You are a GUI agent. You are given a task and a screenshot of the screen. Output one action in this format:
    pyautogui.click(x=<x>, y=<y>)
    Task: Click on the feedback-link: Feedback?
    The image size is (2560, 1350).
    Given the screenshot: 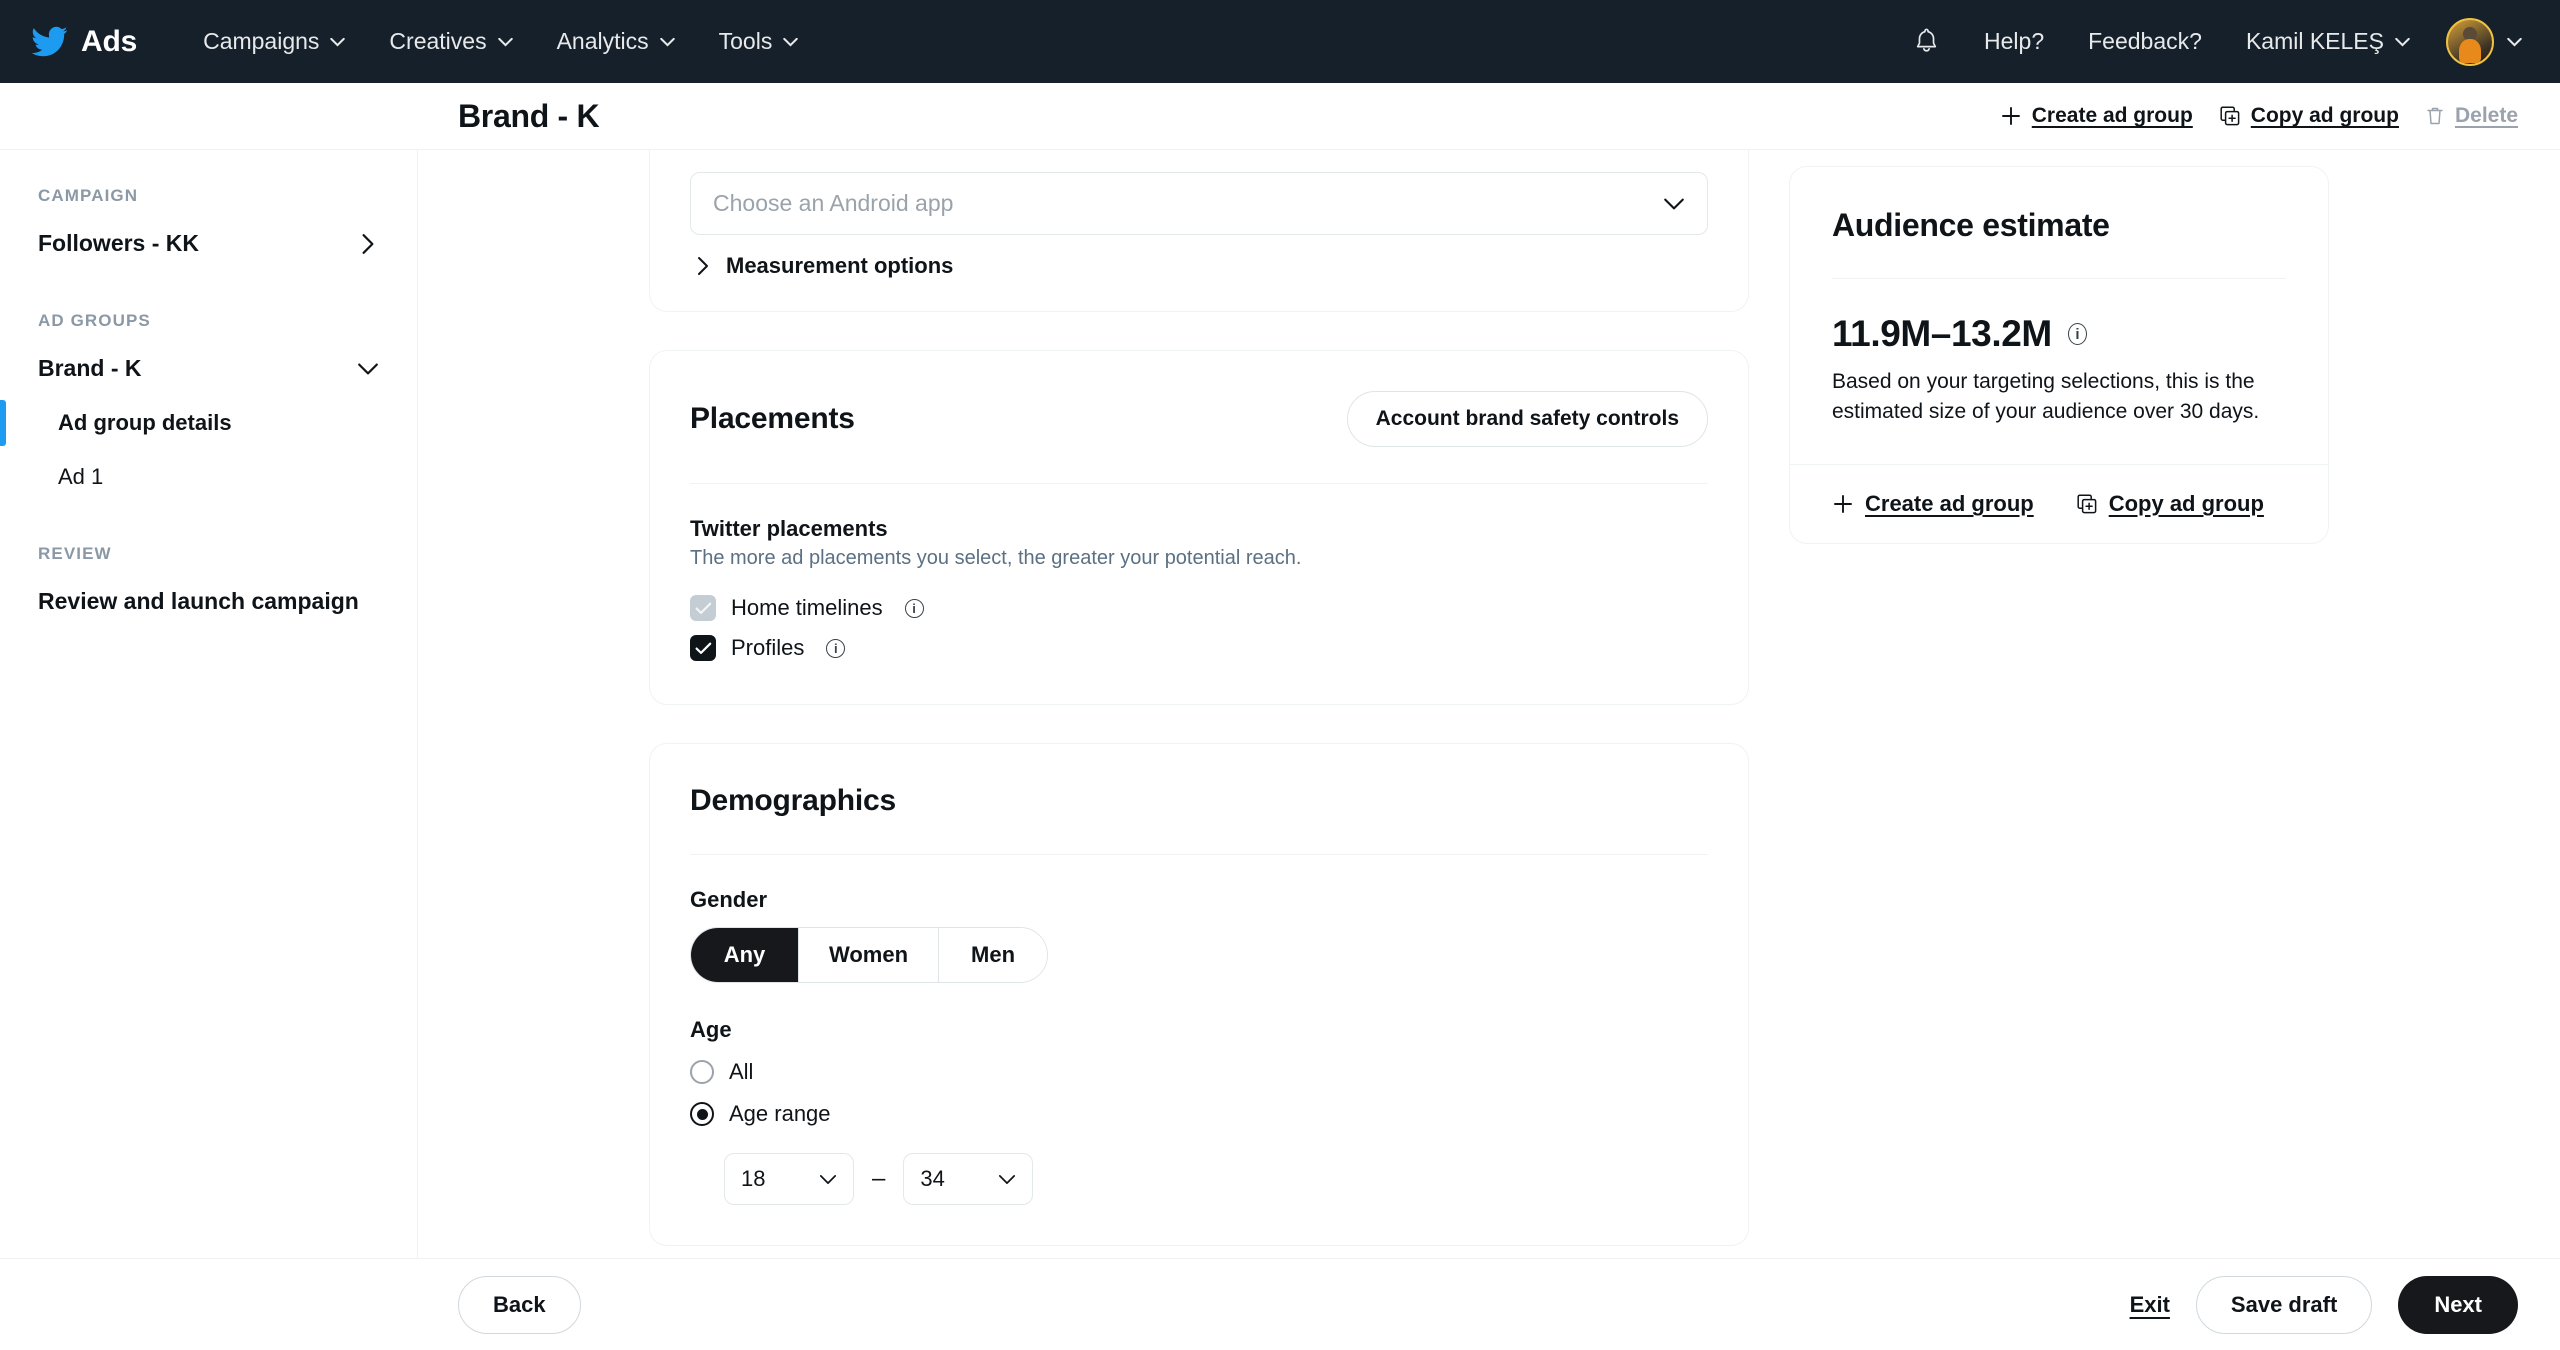 What is the action you would take?
    pyautogui.click(x=2145, y=41)
    